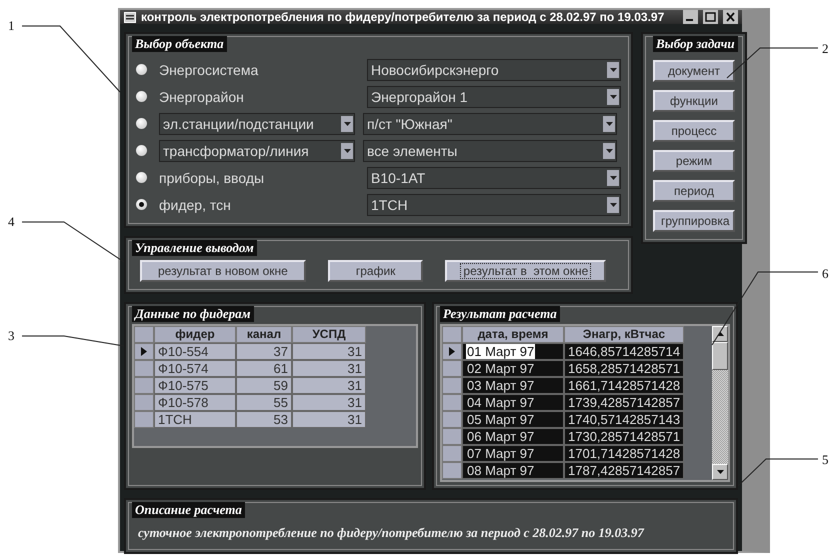 The image size is (835, 557). What do you see at coordinates (624, 402) in the screenshot?
I see `table-cell: 1739,42857142857` at bounding box center [624, 402].